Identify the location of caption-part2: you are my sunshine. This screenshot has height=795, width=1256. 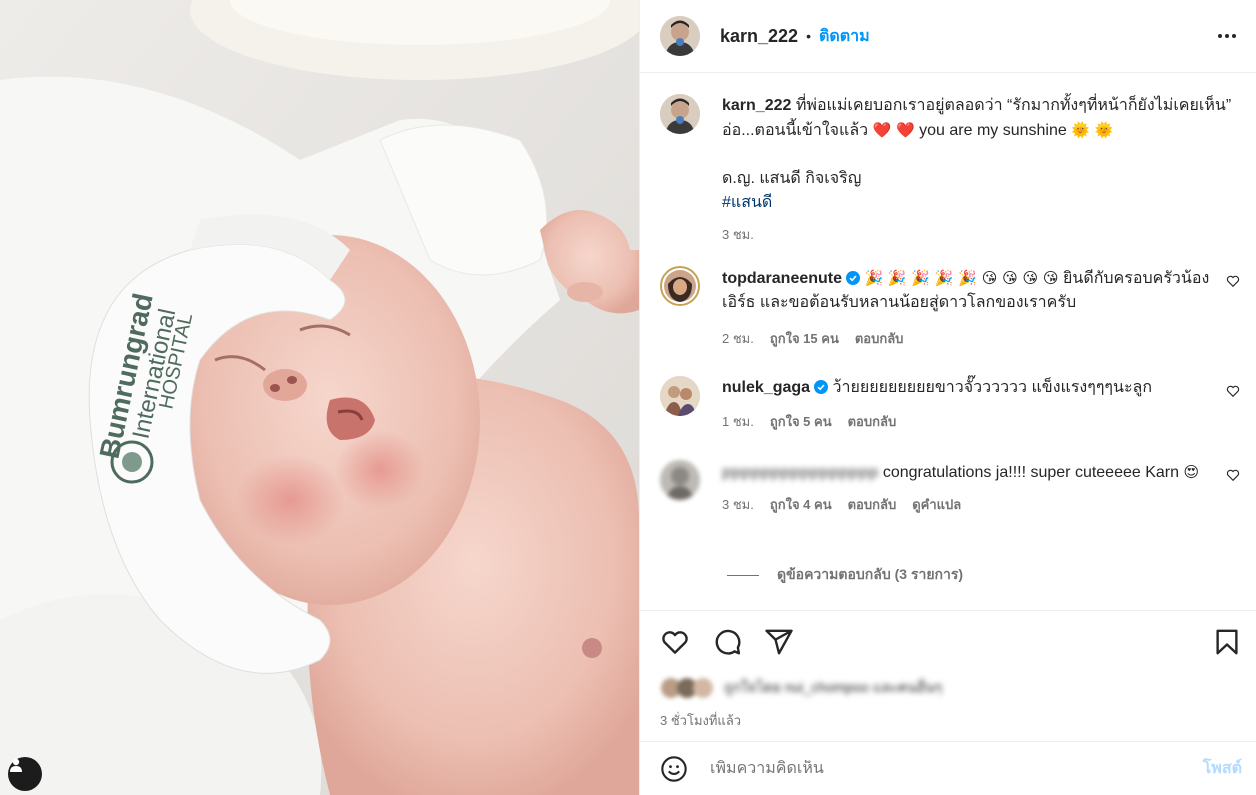
(993, 130).